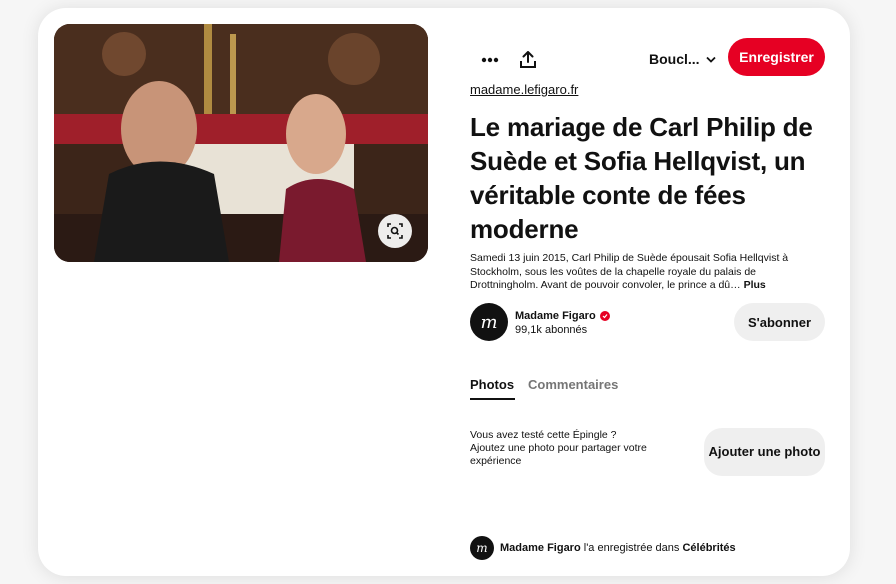 The width and height of the screenshot is (896, 584). I want to click on tried-prompt-line1: Vous avez testé cette Épingle ?, so click(543, 435).